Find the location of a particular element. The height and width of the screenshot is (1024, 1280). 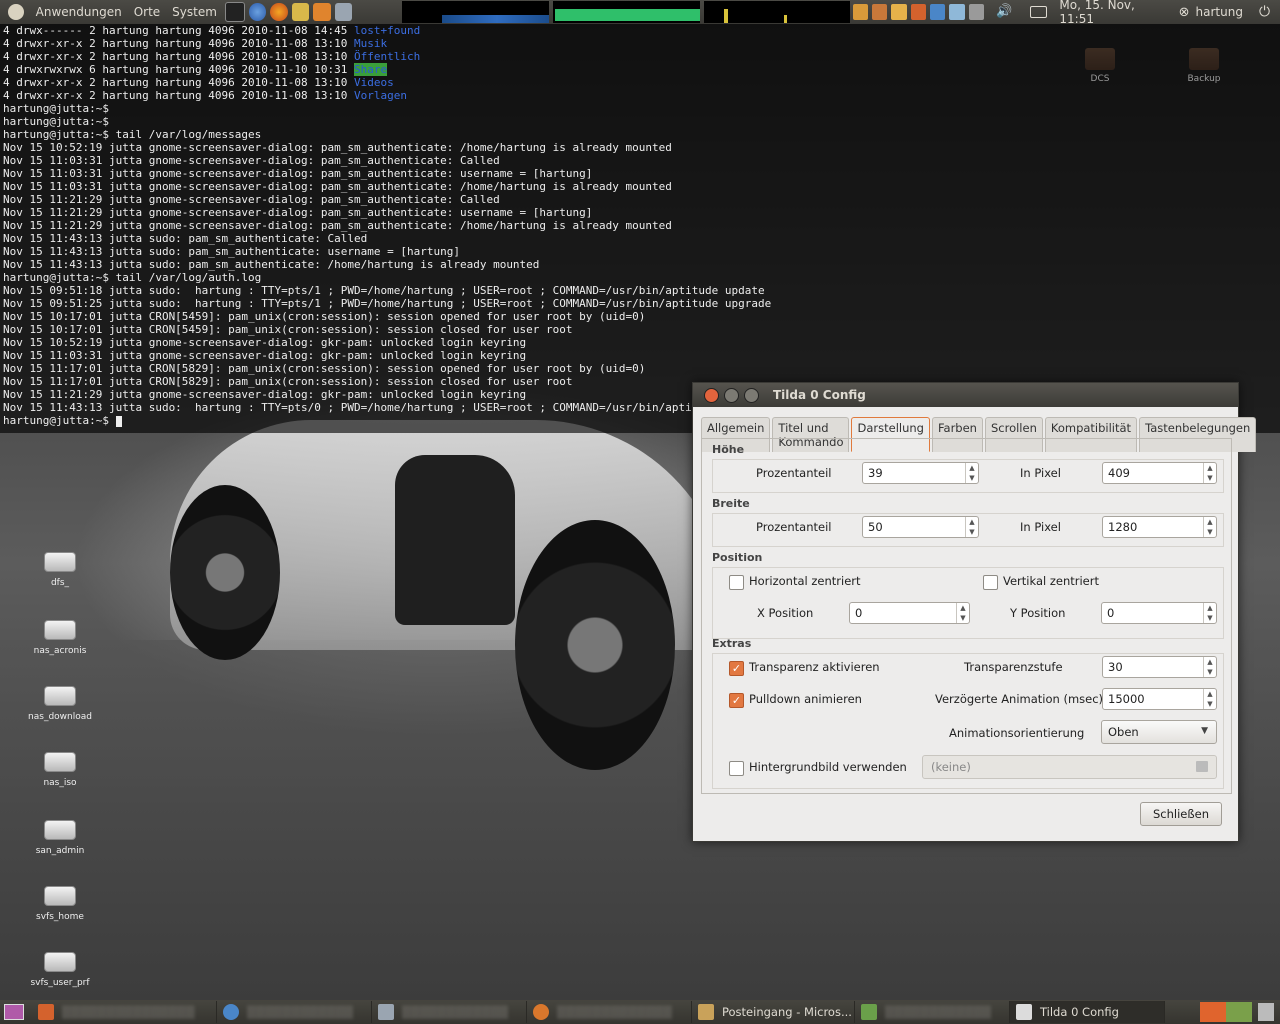

desktop-icon-drive: nas_iso is located at coordinates (60, 770).